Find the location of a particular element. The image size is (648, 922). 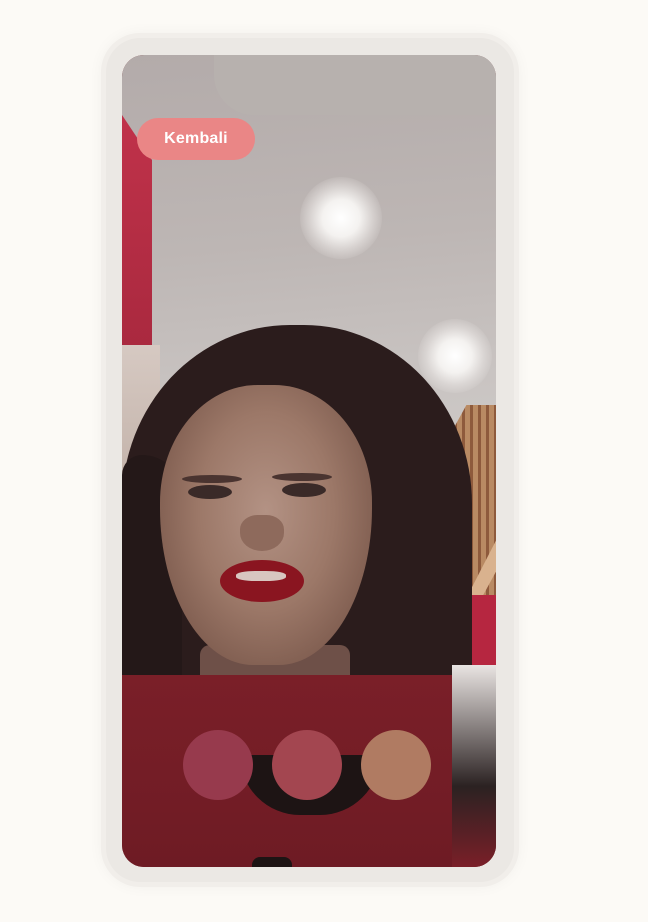

lips is located at coordinates (262, 581).